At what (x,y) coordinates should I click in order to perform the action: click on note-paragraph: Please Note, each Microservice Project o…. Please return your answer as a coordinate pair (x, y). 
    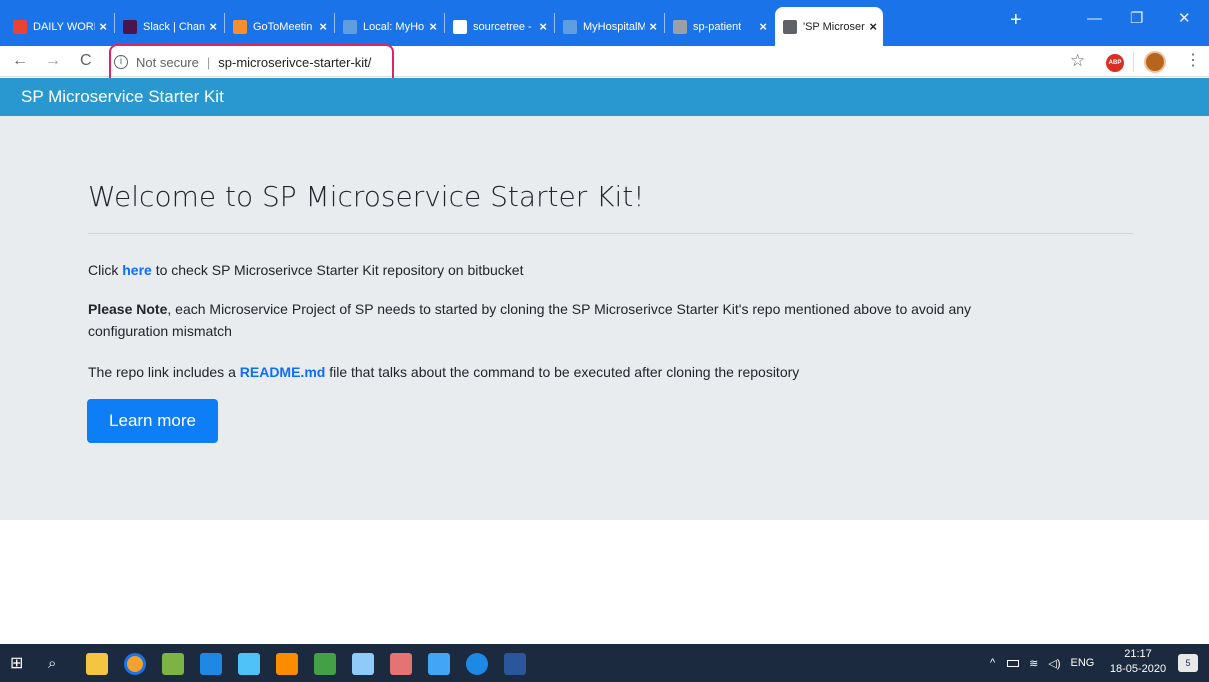
    Looking at the image, I should click on (618, 320).